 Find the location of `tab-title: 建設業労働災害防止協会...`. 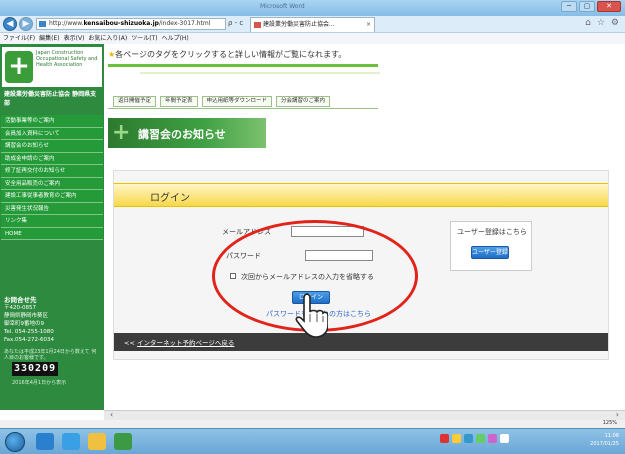

tab-title: 建設業労働災害防止協会... is located at coordinates (299, 24).